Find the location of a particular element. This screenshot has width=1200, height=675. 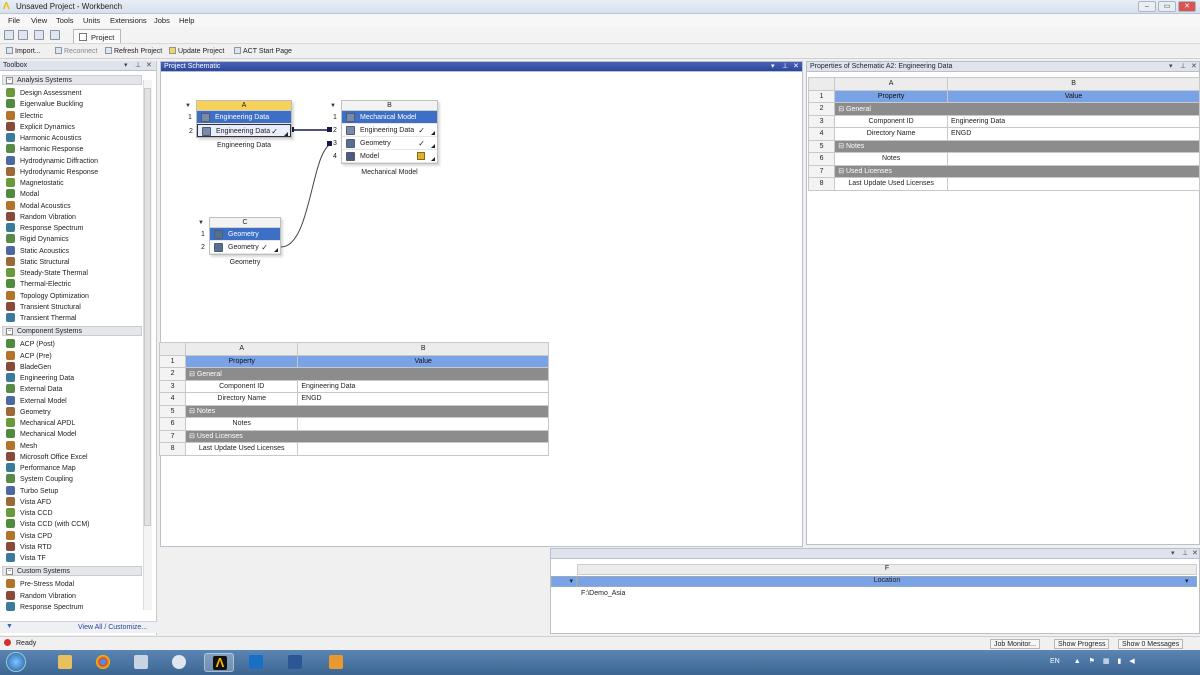

act-start-page-button: ACT Start Page is located at coordinates (263, 51).